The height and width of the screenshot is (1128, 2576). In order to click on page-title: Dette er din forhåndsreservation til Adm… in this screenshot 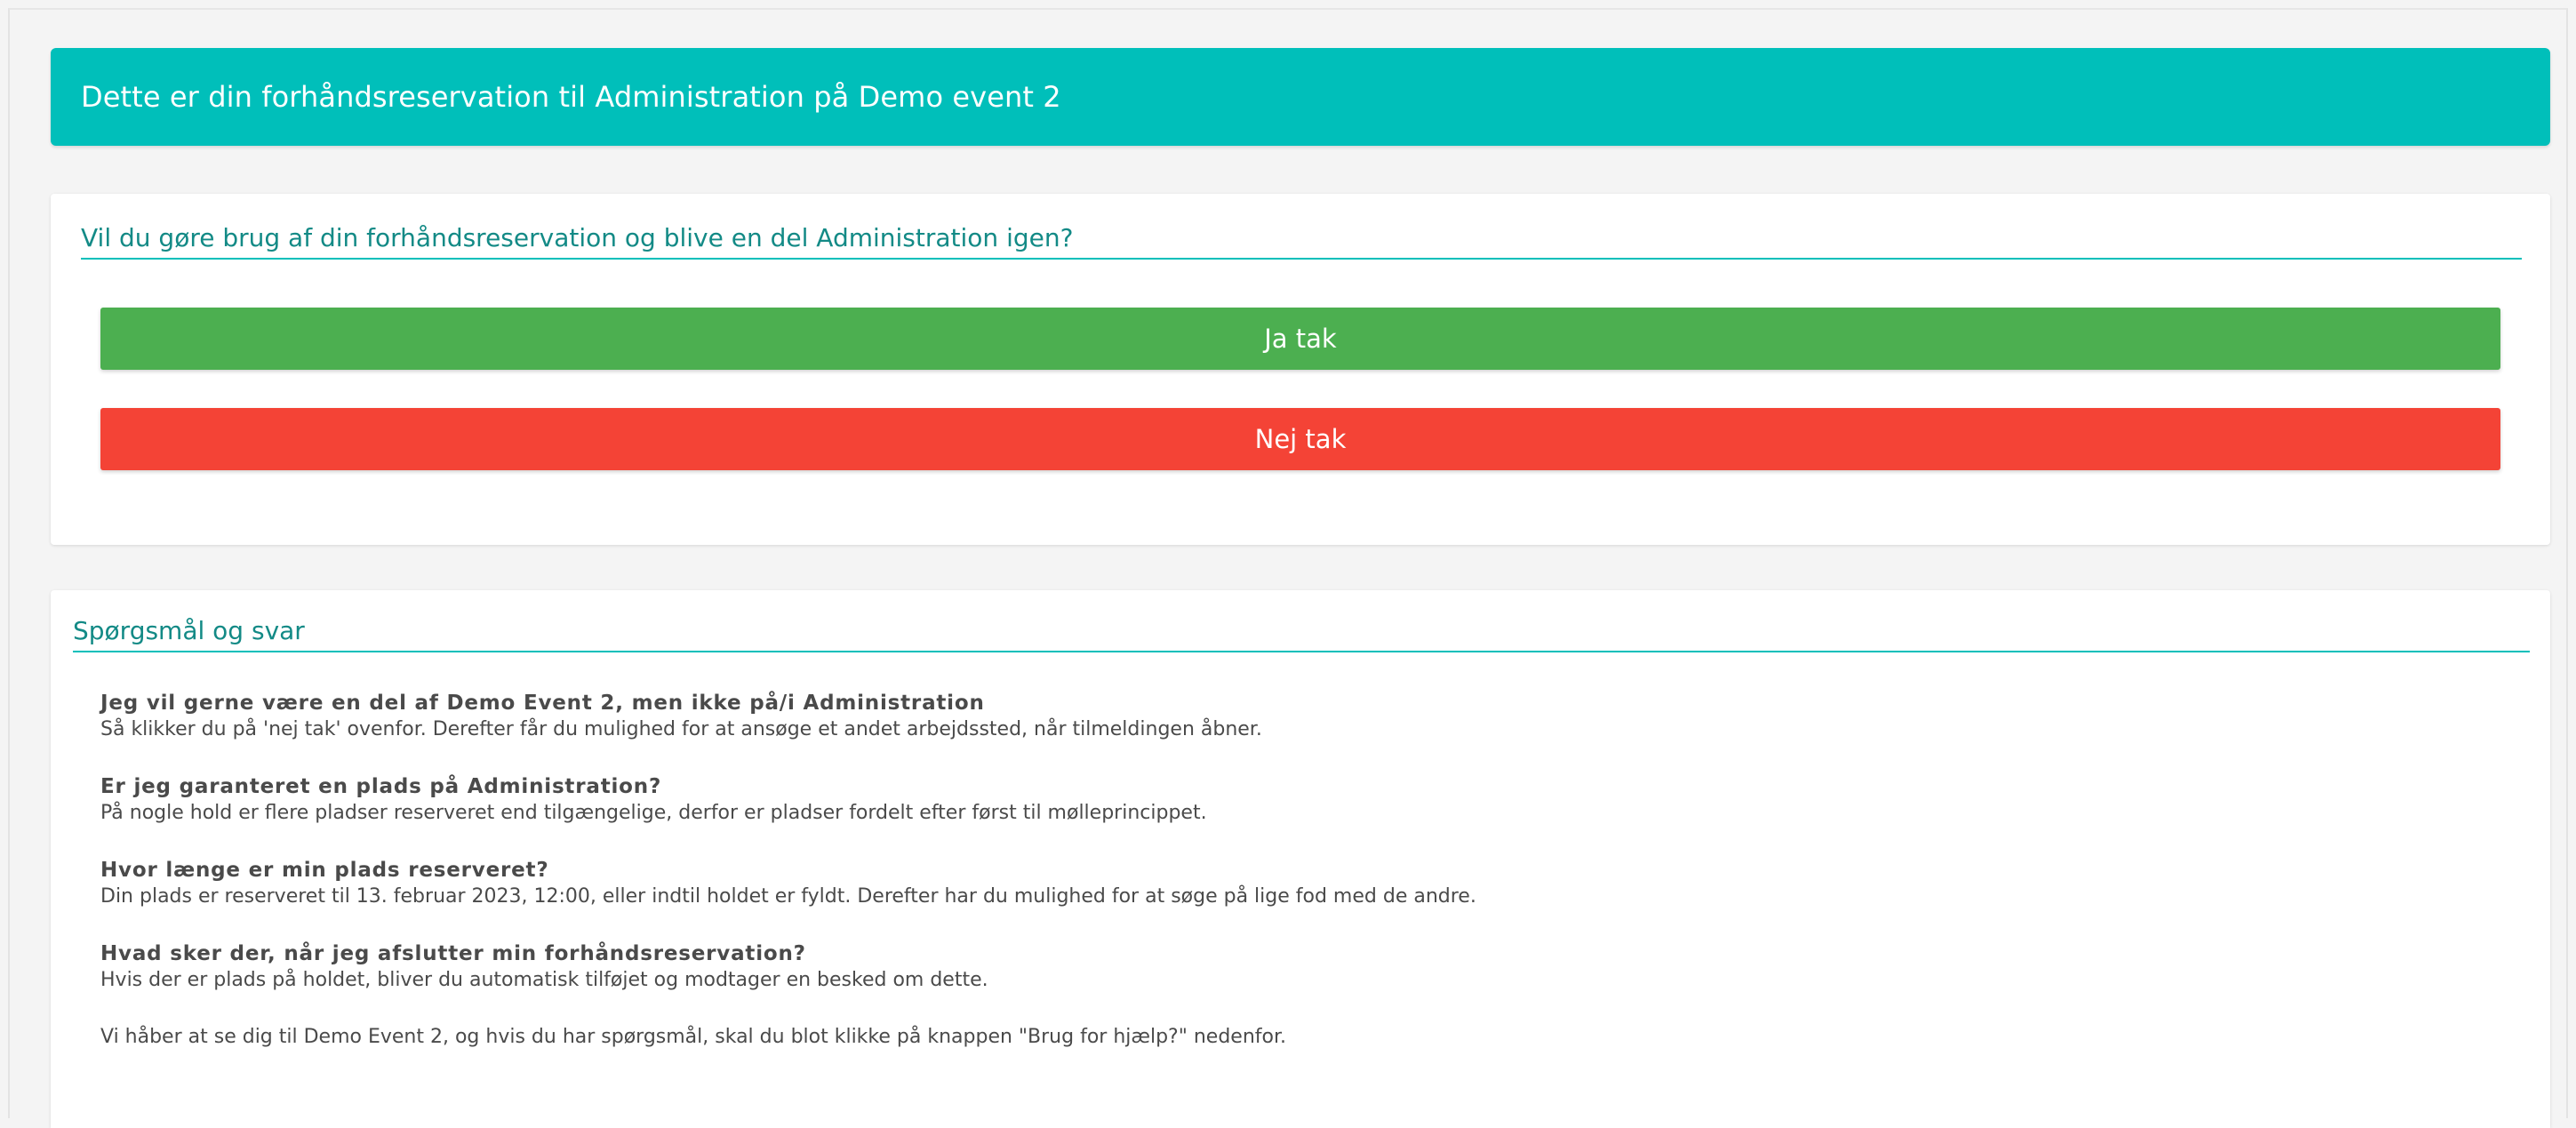, I will do `click(571, 97)`.